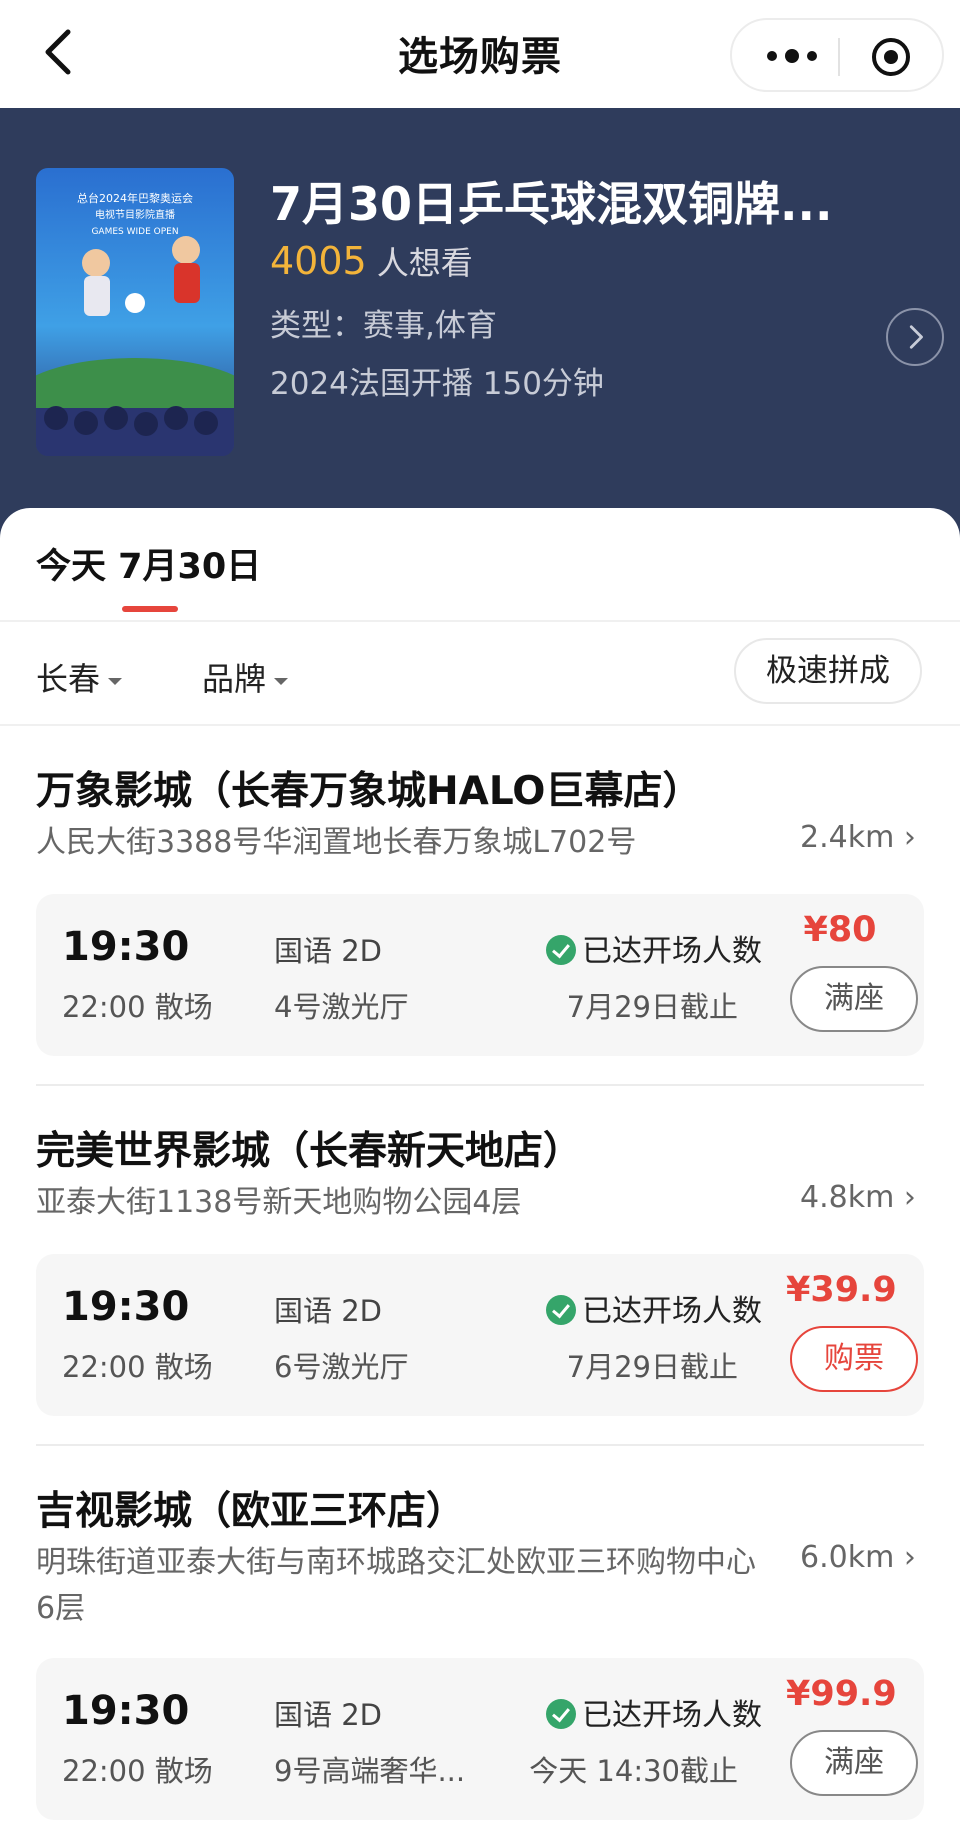 The height and width of the screenshot is (1844, 960). I want to click on buy-ticket-button: 购票, so click(854, 1359).